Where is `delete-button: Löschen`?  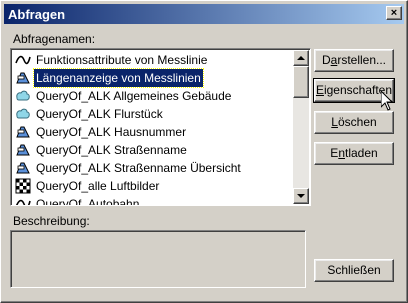 delete-button: Löschen is located at coordinates (354, 122).